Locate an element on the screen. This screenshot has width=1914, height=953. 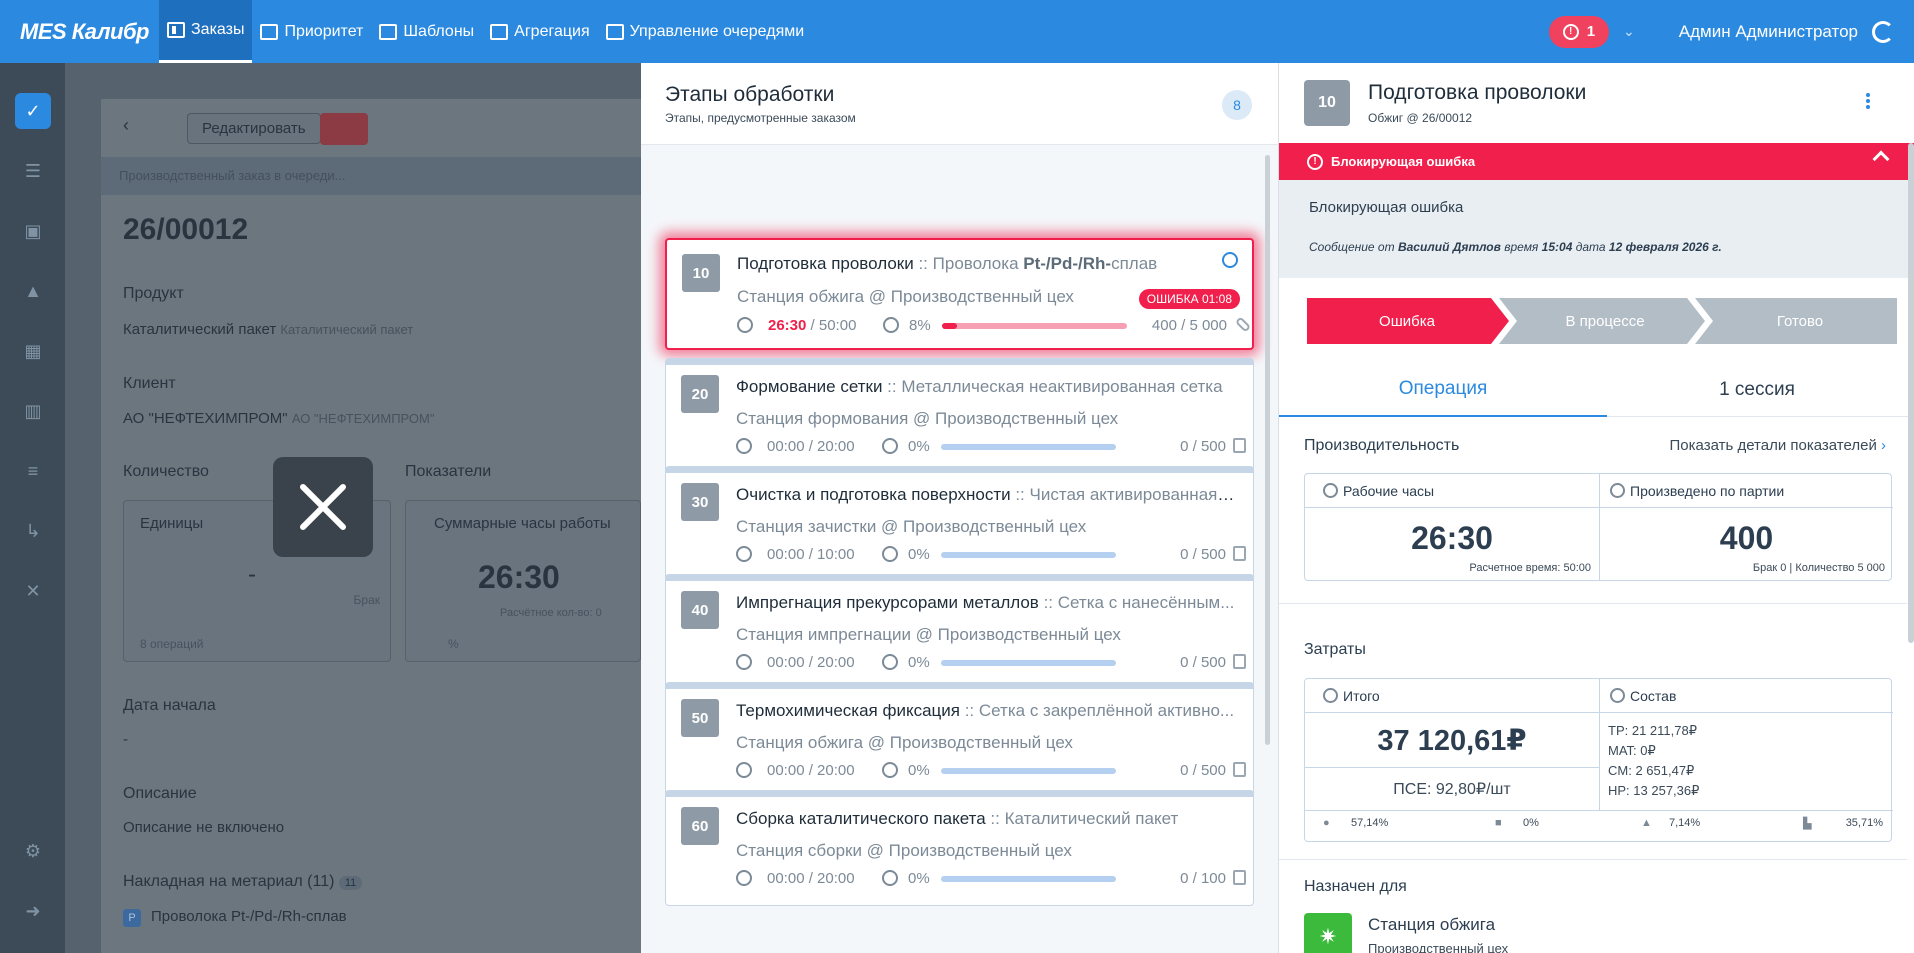
sidebar-exit-icon: ➜ is located at coordinates (33, 911).